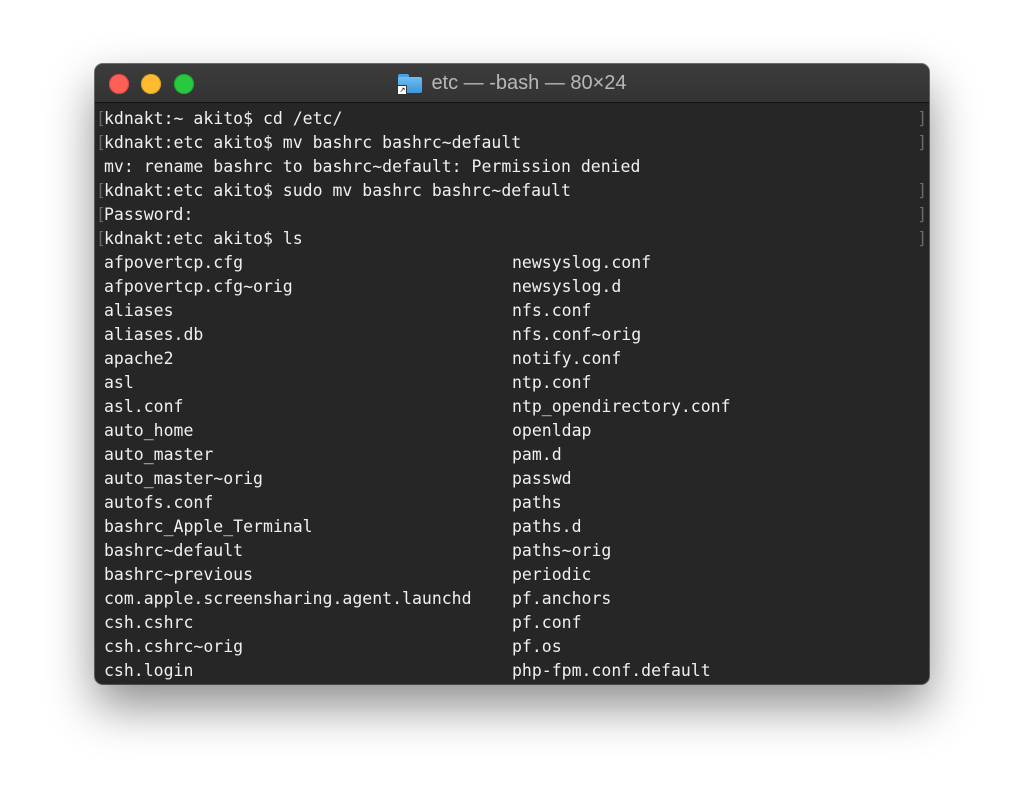  Describe the element at coordinates (621, 406) in the screenshot. I see `ls-entry: ntp_opendirectory.conf` at that location.